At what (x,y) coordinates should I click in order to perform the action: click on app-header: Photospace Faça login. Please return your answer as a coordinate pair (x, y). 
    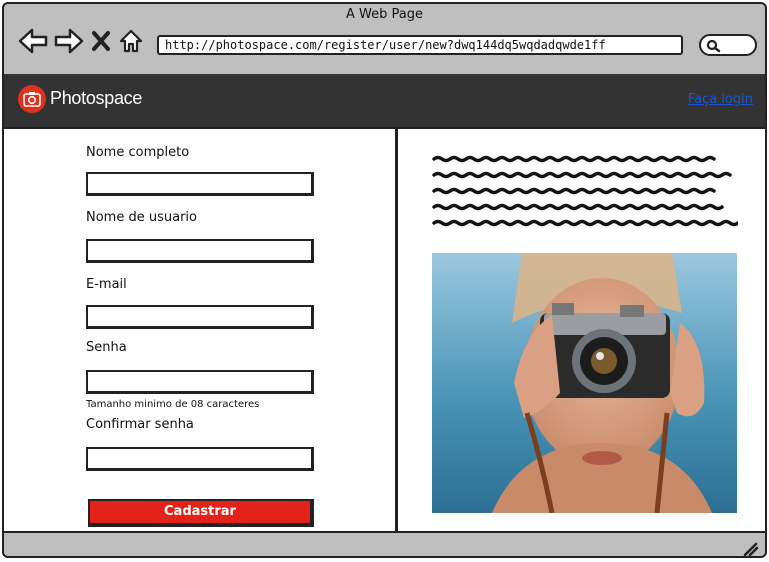
    Looking at the image, I should click on (384, 100).